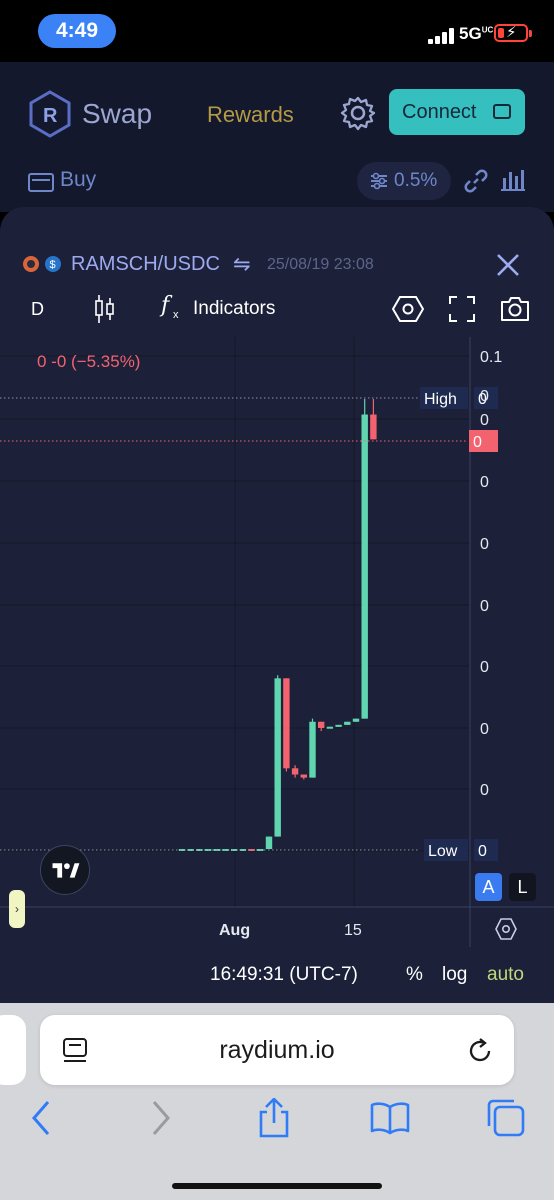 This screenshot has width=554, height=1200. I want to click on raydium-logo-icon: R, so click(50, 114).